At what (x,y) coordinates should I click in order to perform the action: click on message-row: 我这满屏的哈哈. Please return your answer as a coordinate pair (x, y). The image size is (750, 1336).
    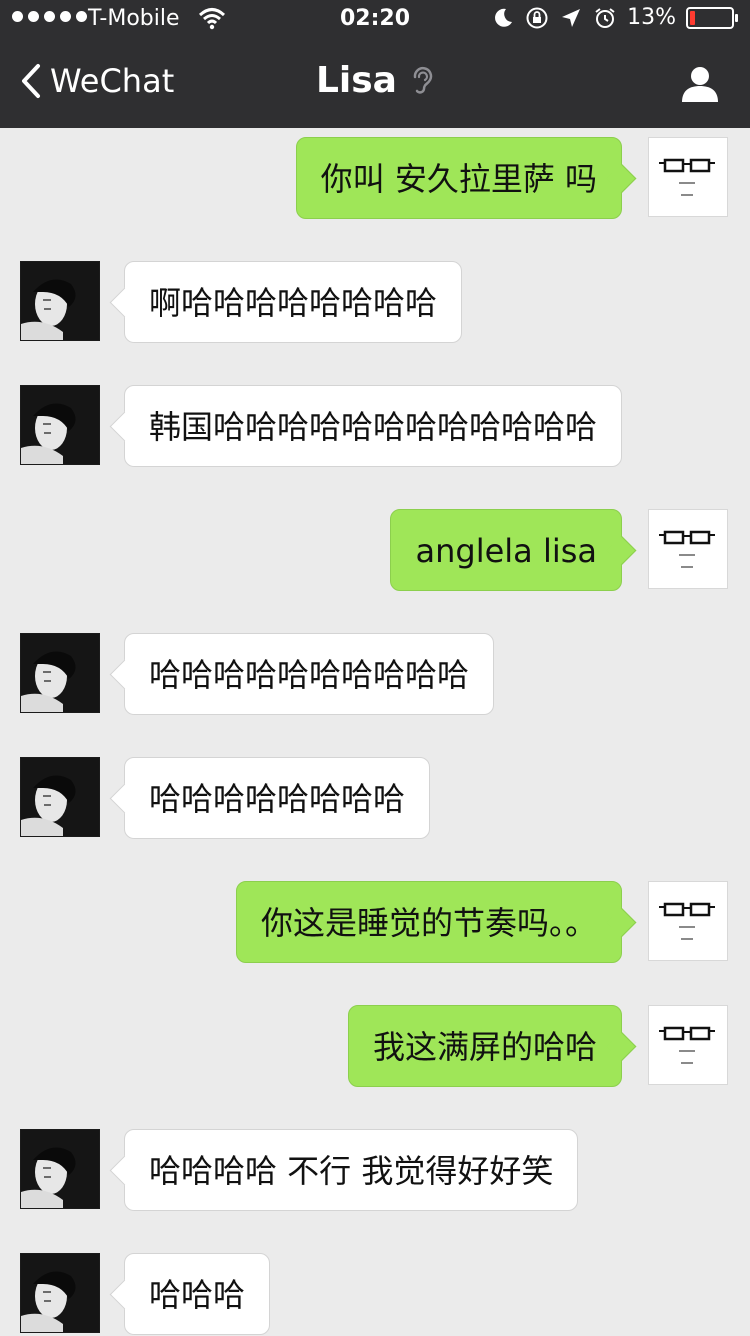
    Looking at the image, I should click on (375, 1046).